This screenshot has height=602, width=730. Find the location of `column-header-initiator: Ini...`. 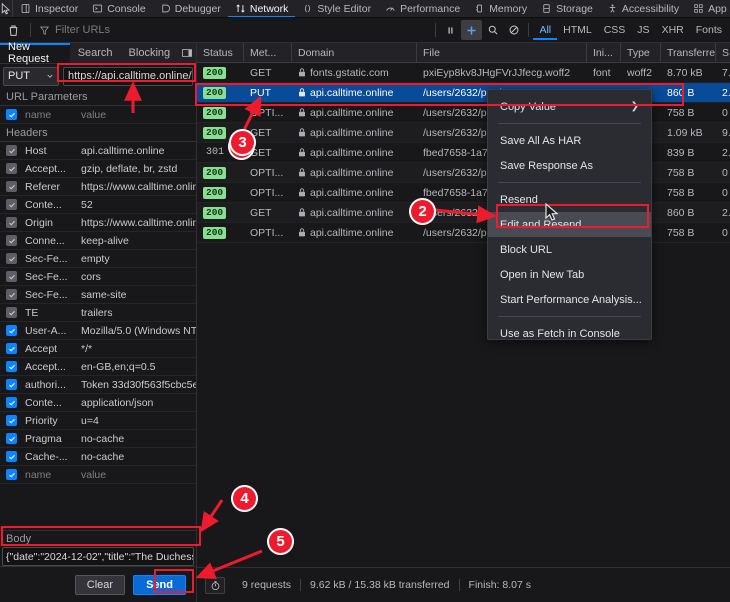

column-header-initiator: Ini... is located at coordinates (604, 52).